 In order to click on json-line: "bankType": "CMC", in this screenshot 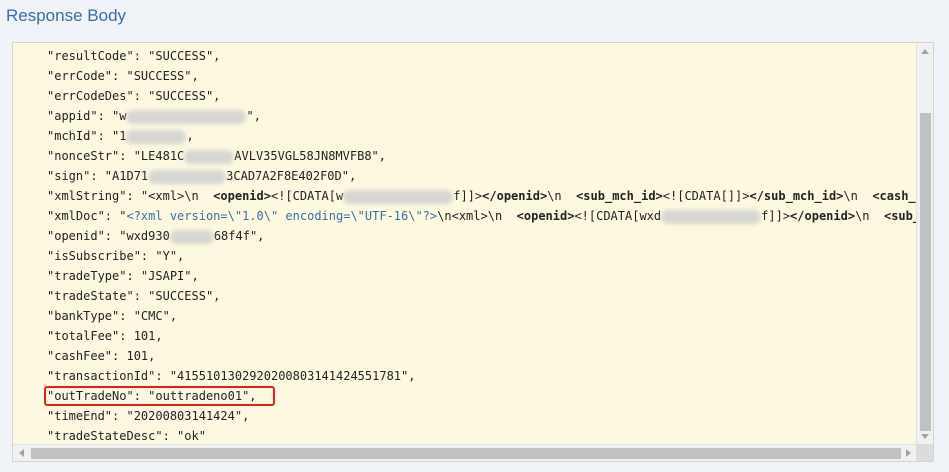, I will do `click(112, 316)`.